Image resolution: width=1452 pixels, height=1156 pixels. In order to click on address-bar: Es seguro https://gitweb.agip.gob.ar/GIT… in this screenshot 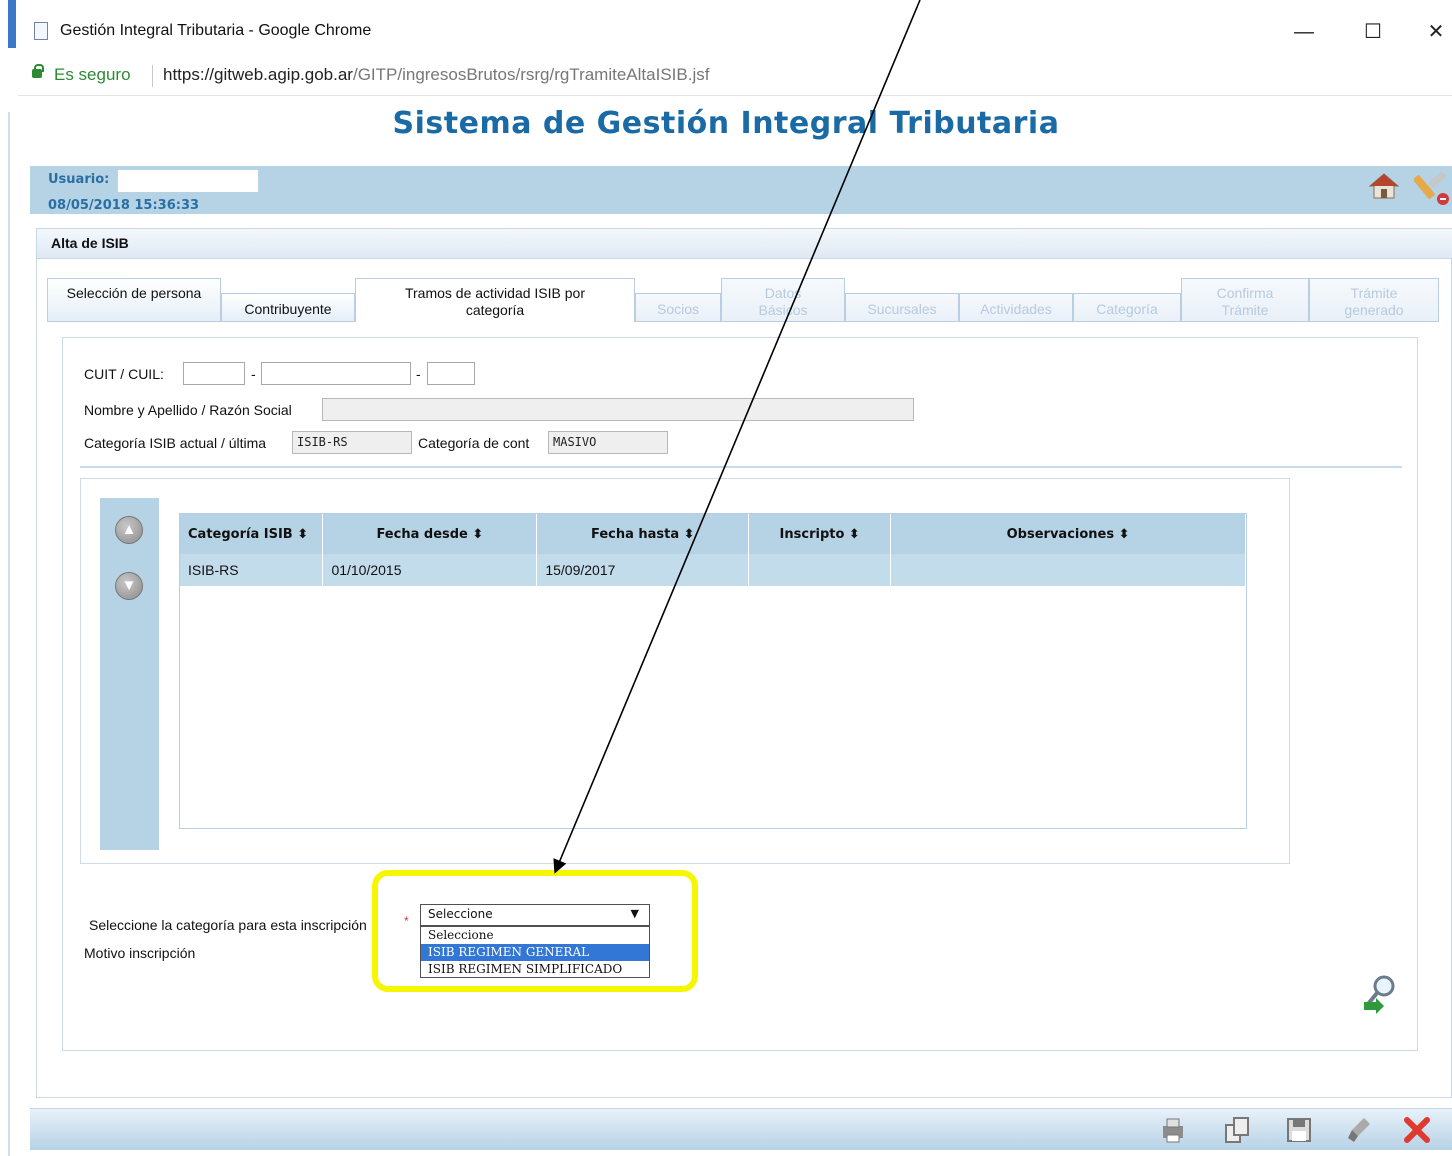, I will do `click(735, 79)`.